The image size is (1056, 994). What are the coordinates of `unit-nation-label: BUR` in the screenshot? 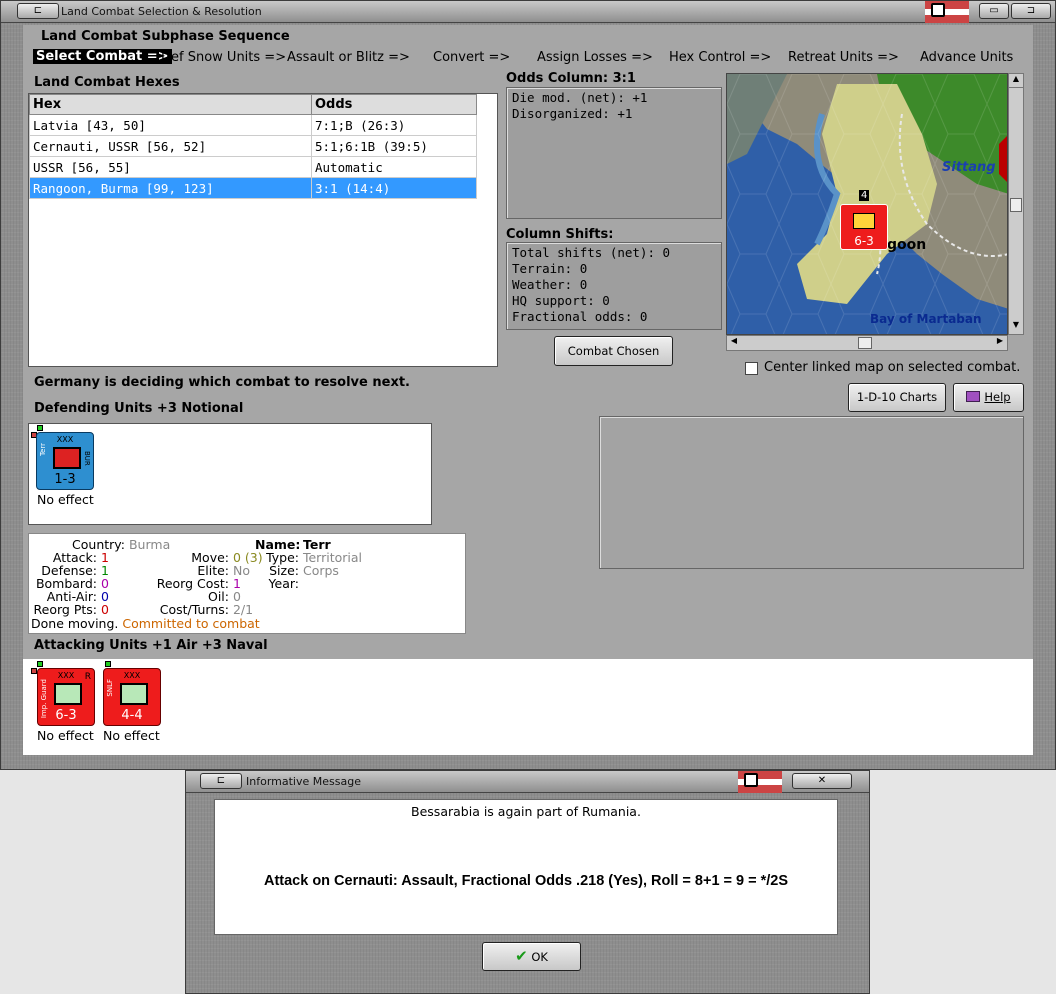 It's located at (87, 458).